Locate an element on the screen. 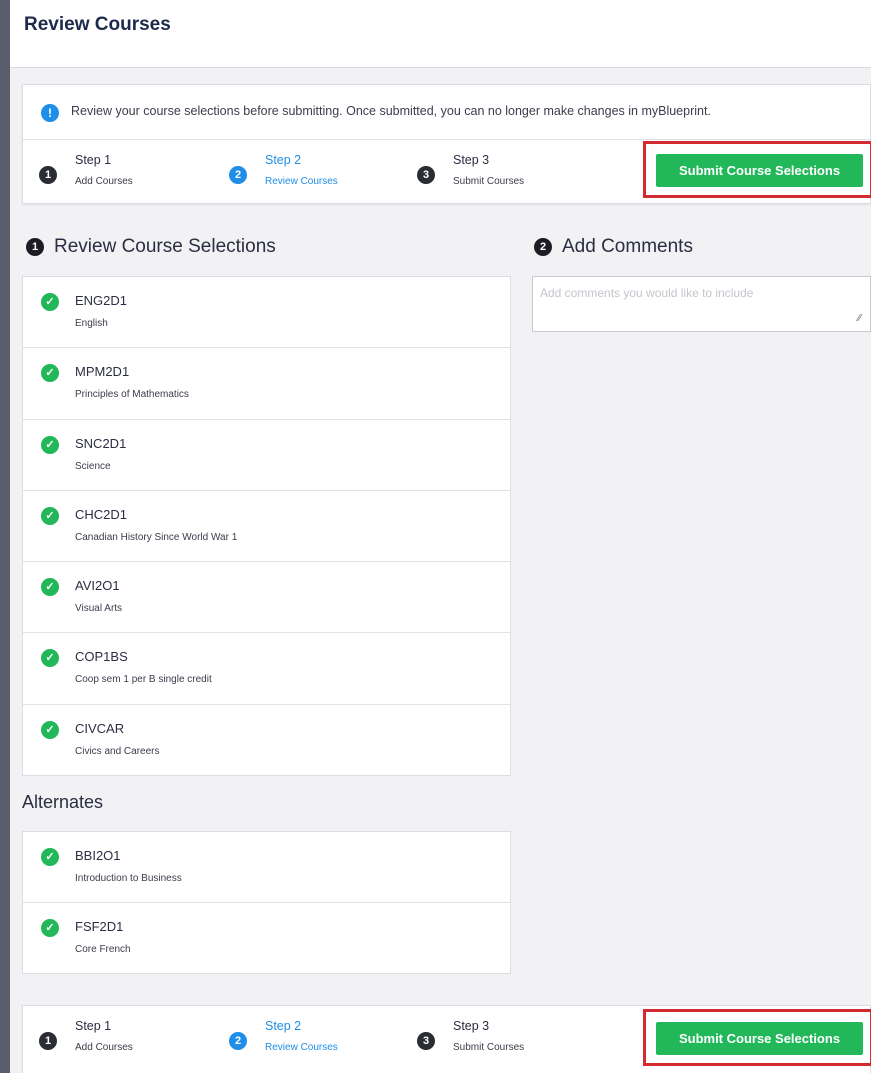  info-icon: ! is located at coordinates (50, 113).